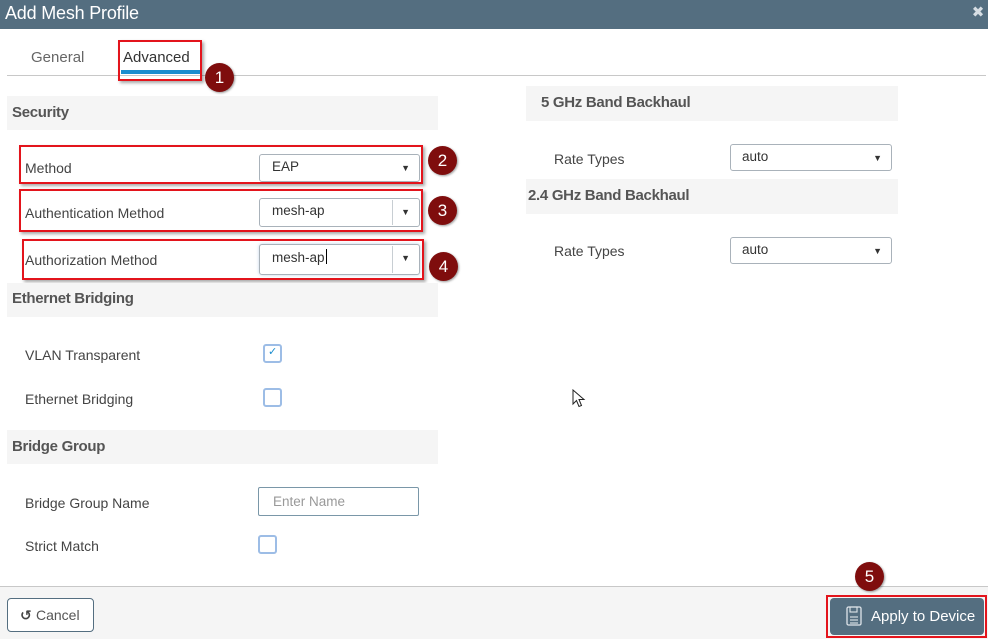  I want to click on rate-types-24ghz-label: Rate Types, so click(589, 251).